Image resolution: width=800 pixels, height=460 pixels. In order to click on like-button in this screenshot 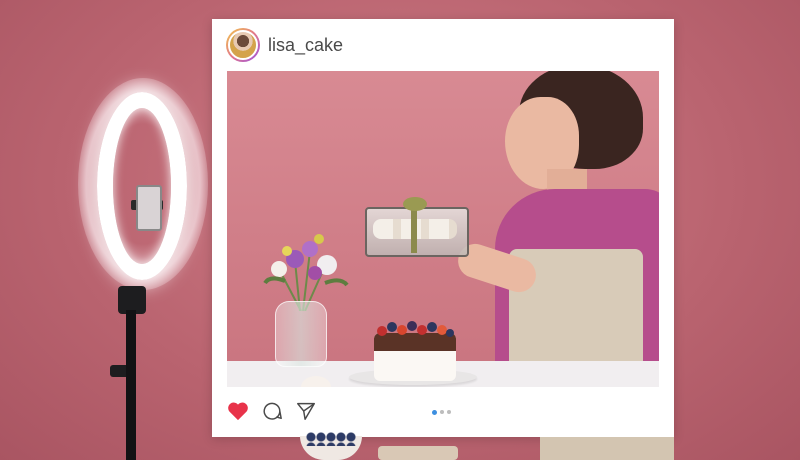, I will do `click(238, 411)`.